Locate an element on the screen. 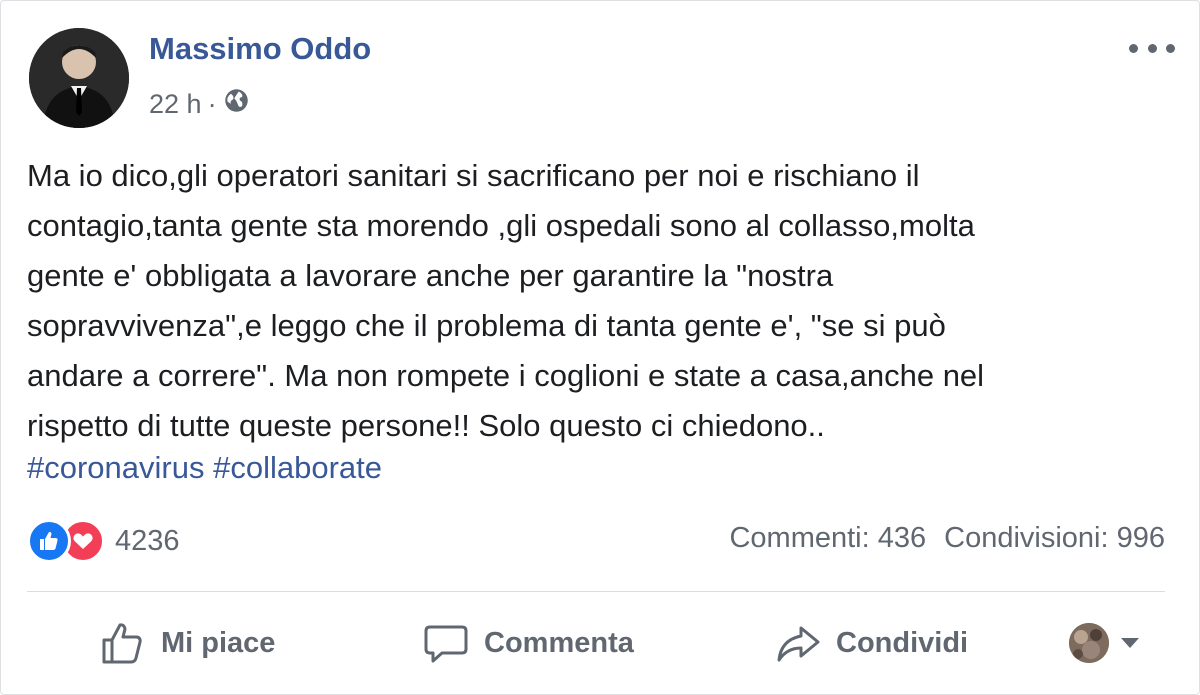 This screenshot has width=1200, height=695. reactions-summary: 4236 is located at coordinates (103, 541).